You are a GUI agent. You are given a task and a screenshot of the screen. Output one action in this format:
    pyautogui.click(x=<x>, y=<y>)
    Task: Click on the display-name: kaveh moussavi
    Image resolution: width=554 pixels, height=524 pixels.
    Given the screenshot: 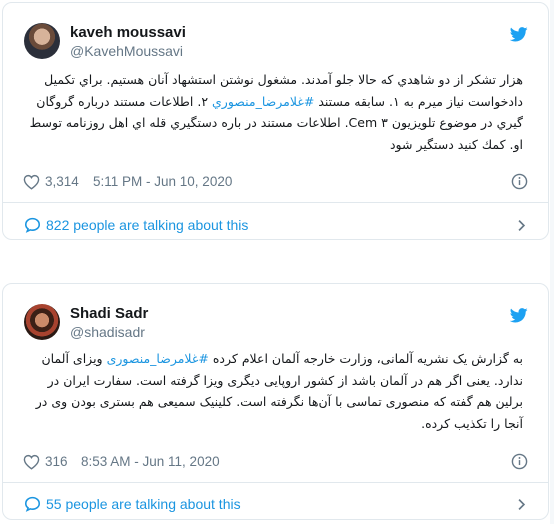 What is the action you would take?
    pyautogui.click(x=128, y=33)
    